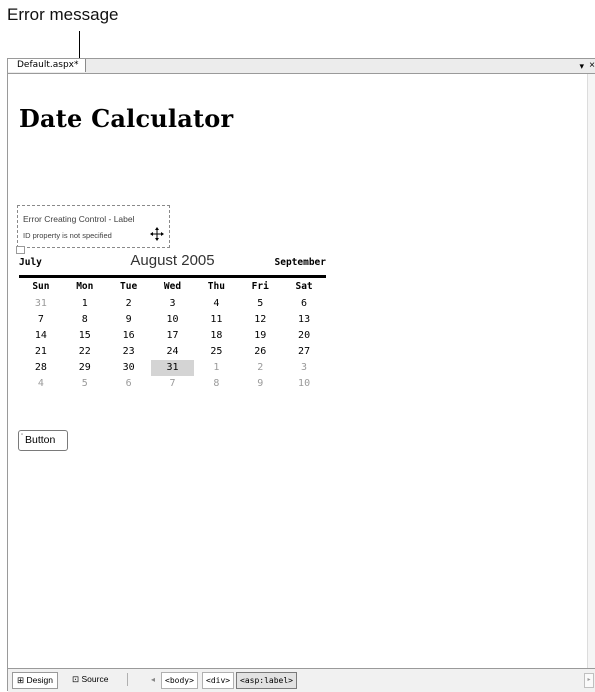 The width and height of the screenshot is (595, 692). Describe the element at coordinates (127, 679) in the screenshot. I see `divider` at that location.